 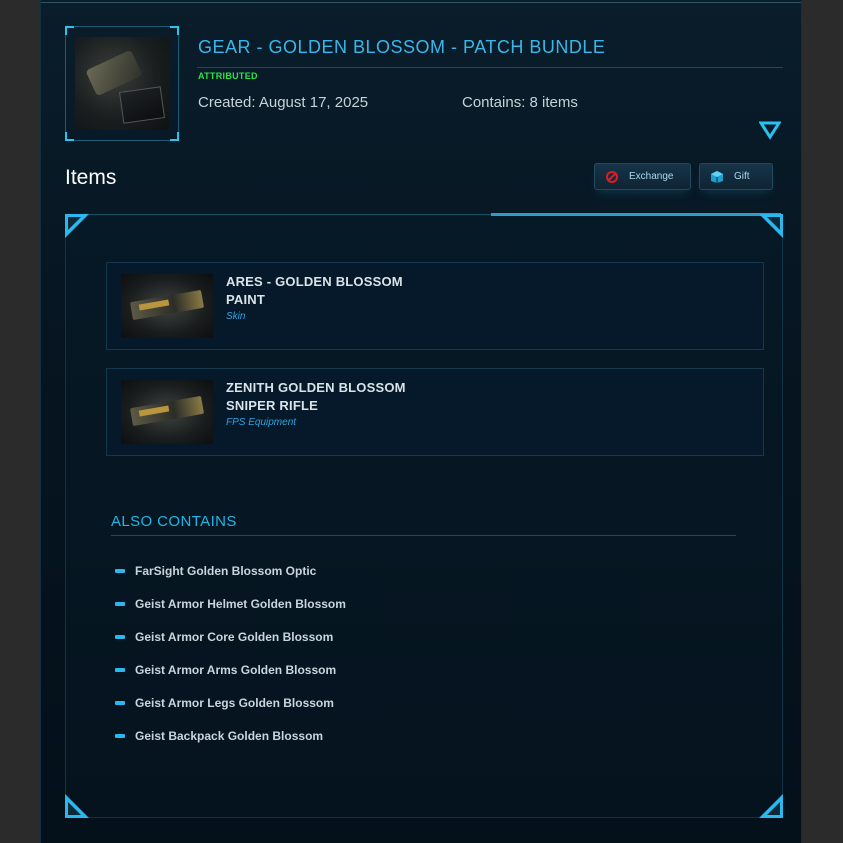 I want to click on gift-button: Gift, so click(x=736, y=176).